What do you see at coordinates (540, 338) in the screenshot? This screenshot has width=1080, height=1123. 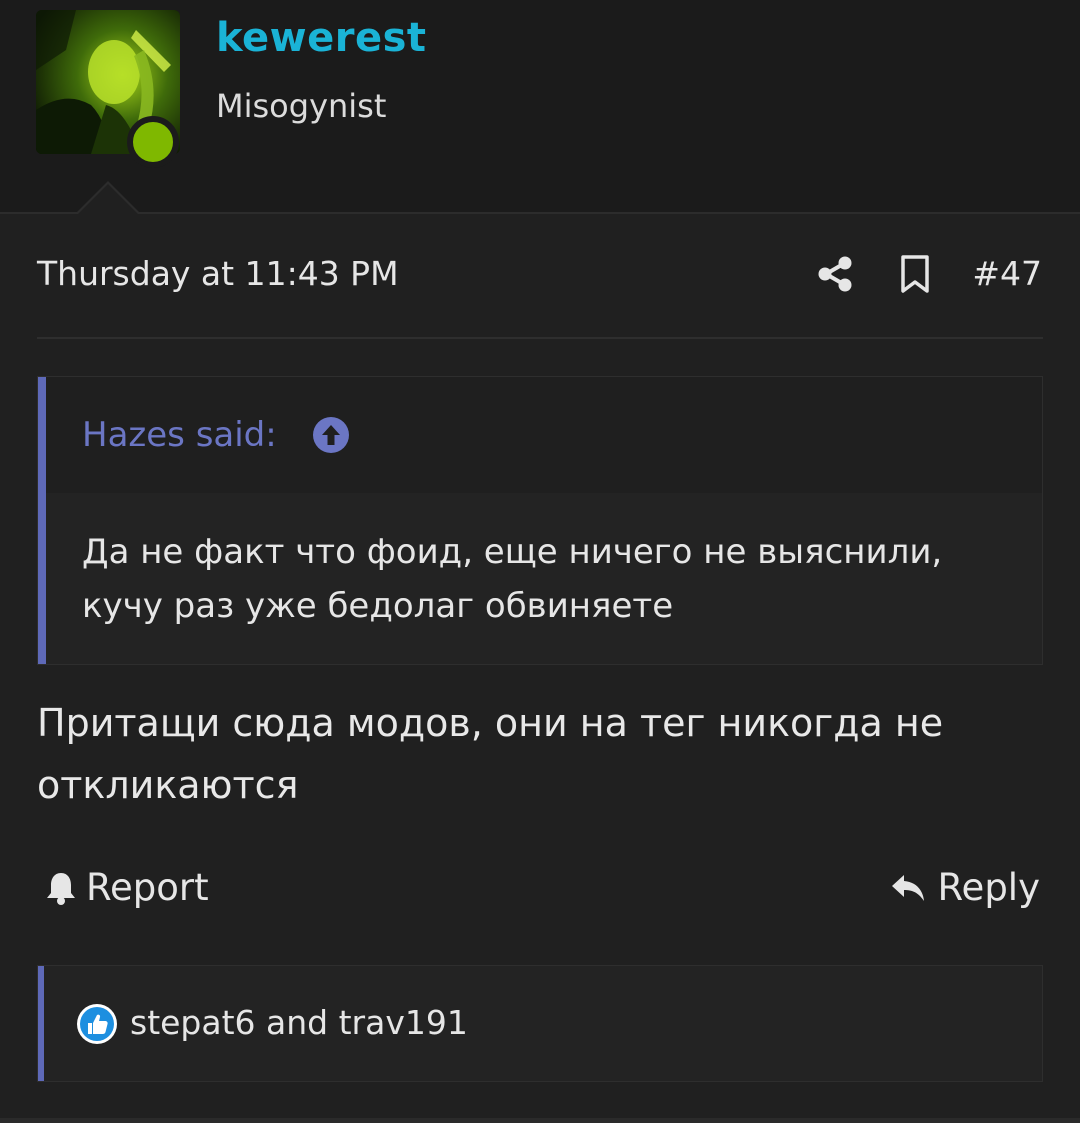 I see `meta-divider` at bounding box center [540, 338].